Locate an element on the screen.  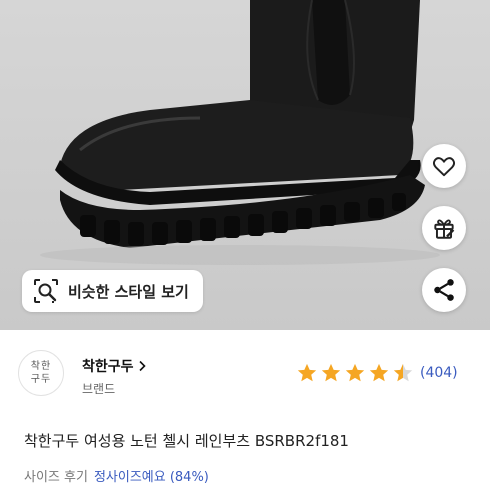
like-button is located at coordinates (444, 166).